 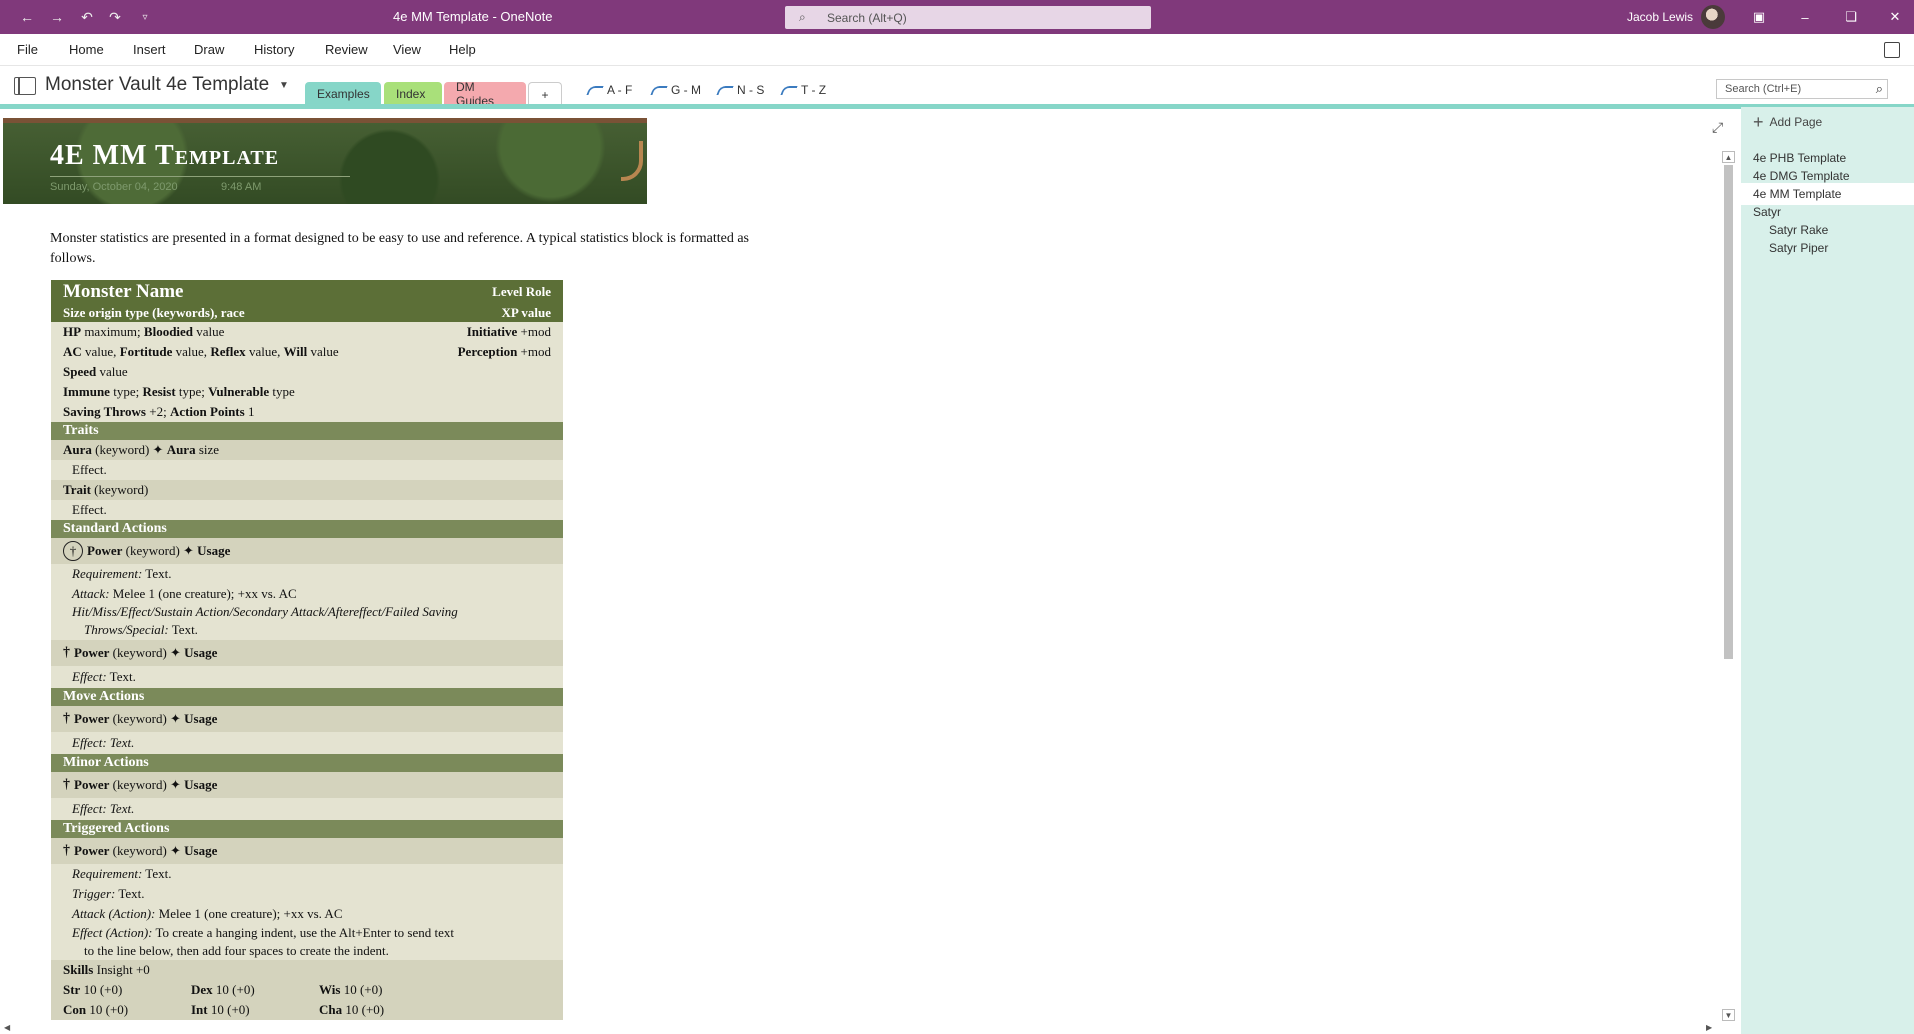 I want to click on scroll-down-icon: ▼, so click(x=1728, y=1015).